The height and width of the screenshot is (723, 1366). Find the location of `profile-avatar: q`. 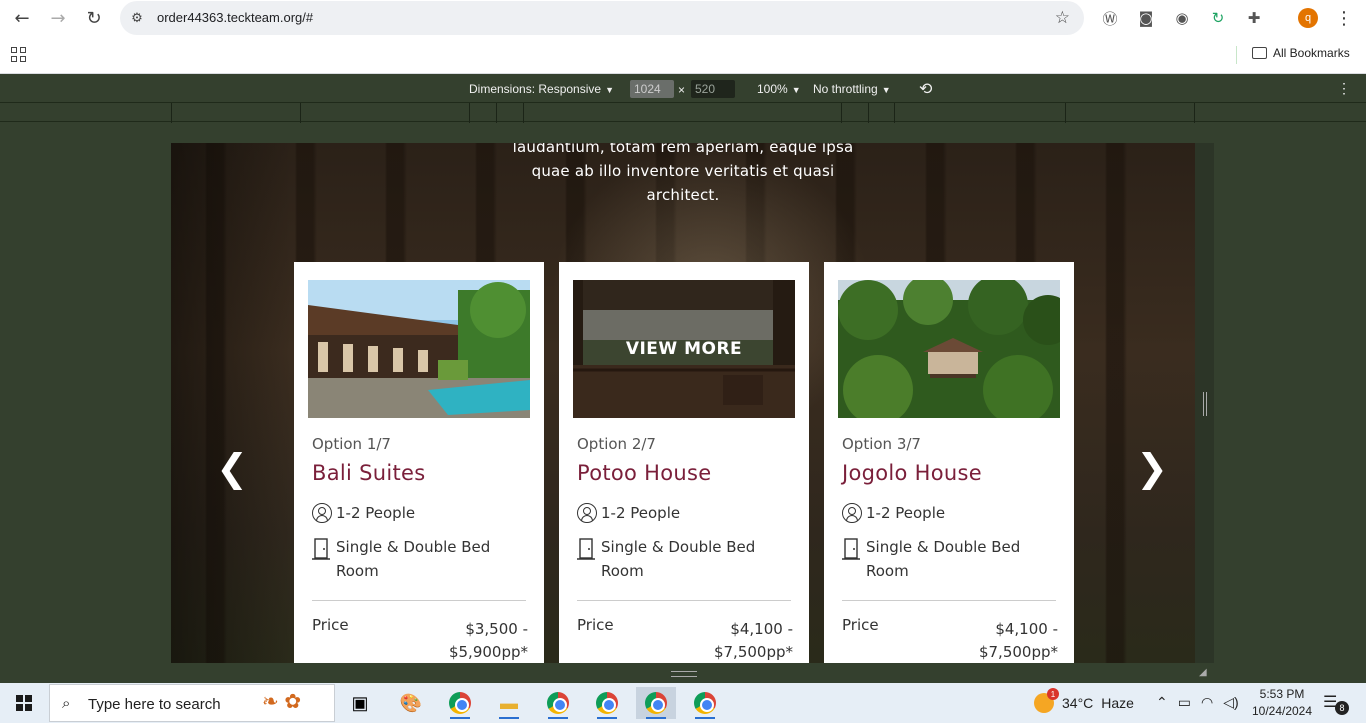

profile-avatar: q is located at coordinates (1308, 18).